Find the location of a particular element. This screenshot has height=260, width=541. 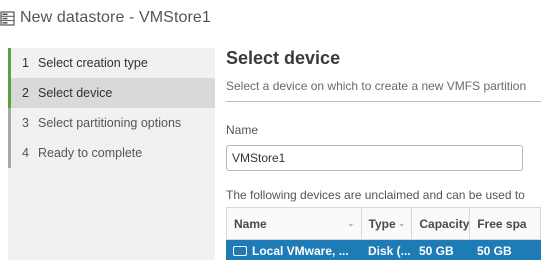

table-row: Local VMware, ... Disk (... 50 GB 50 GB is located at coordinates (383, 250).